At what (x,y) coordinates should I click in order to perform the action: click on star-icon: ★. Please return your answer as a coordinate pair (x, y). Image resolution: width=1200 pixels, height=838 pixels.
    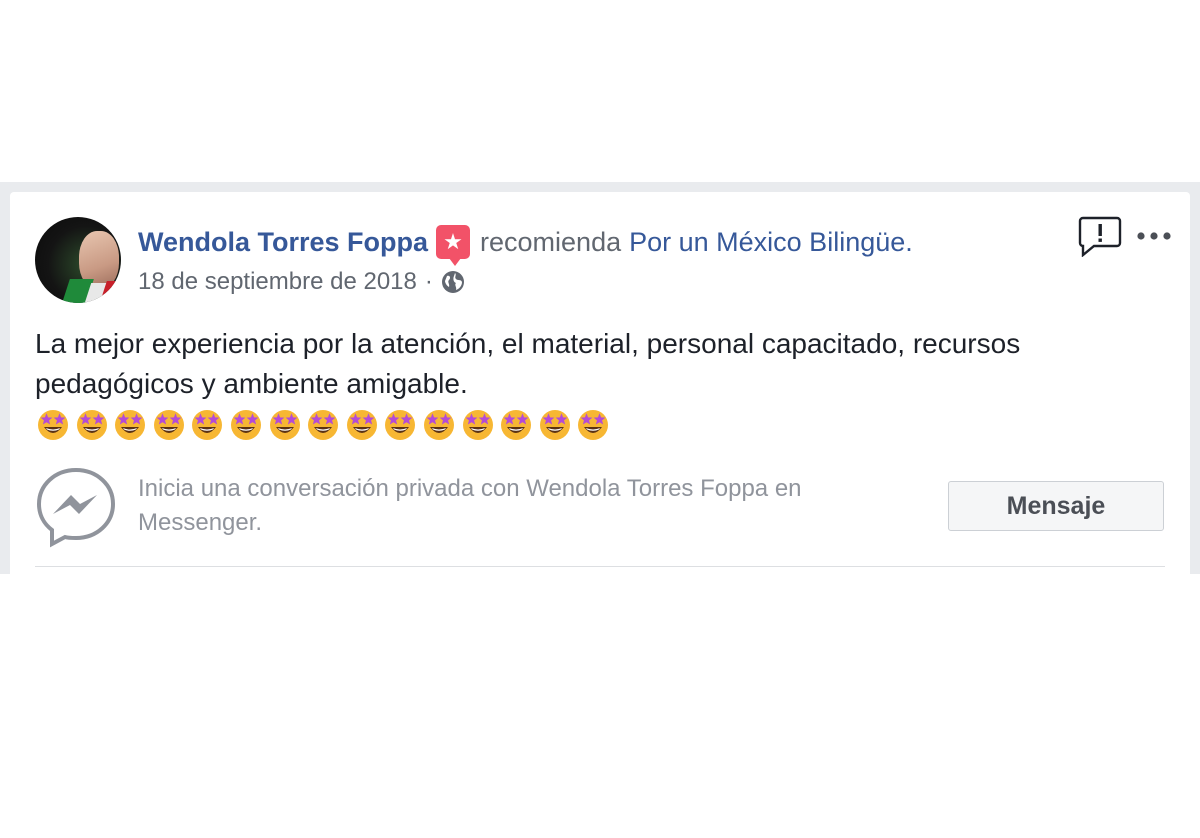
    Looking at the image, I should click on (453, 245).